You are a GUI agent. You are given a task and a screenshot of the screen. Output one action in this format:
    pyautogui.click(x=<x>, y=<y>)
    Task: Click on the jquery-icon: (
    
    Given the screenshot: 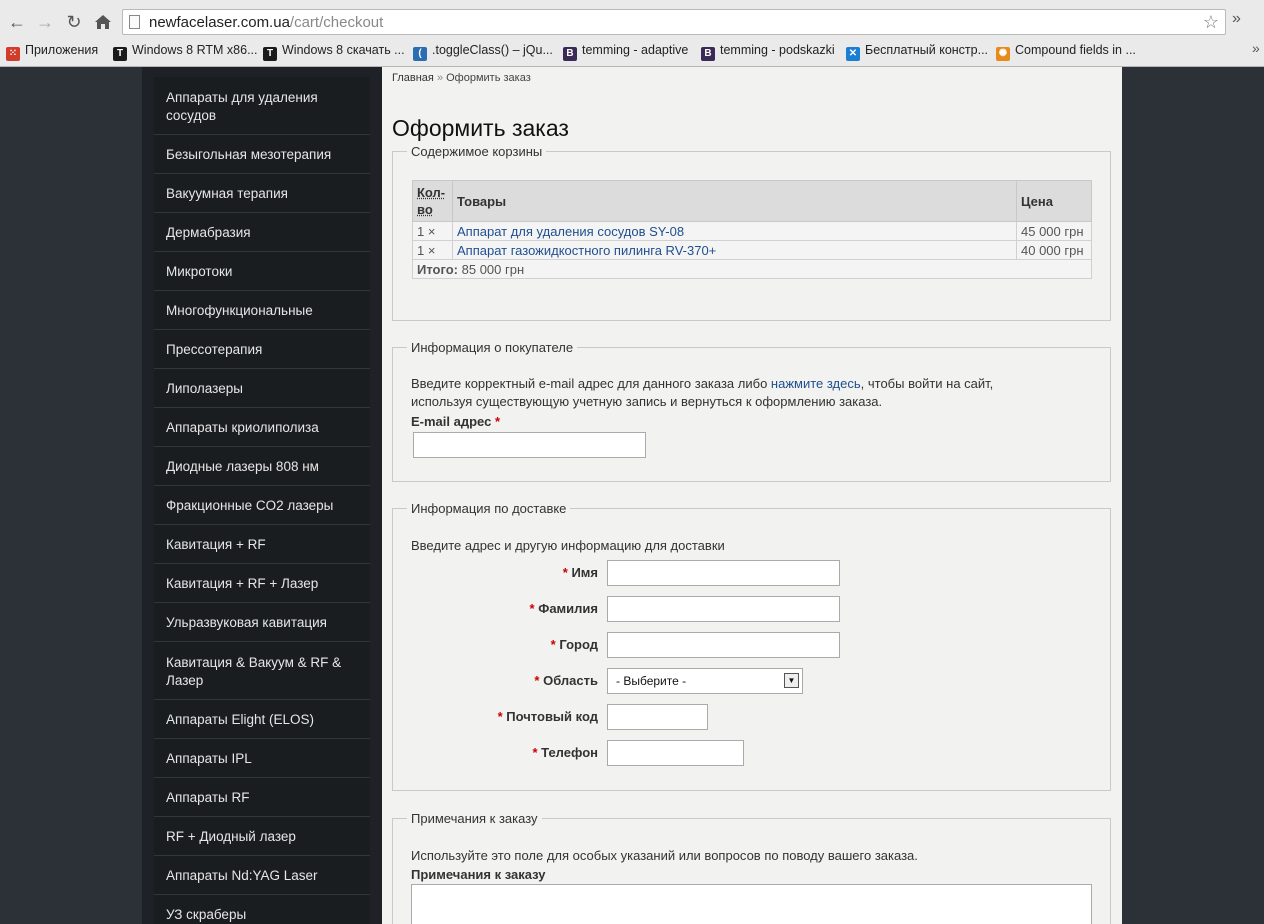 What is the action you would take?
    pyautogui.click(x=420, y=54)
    